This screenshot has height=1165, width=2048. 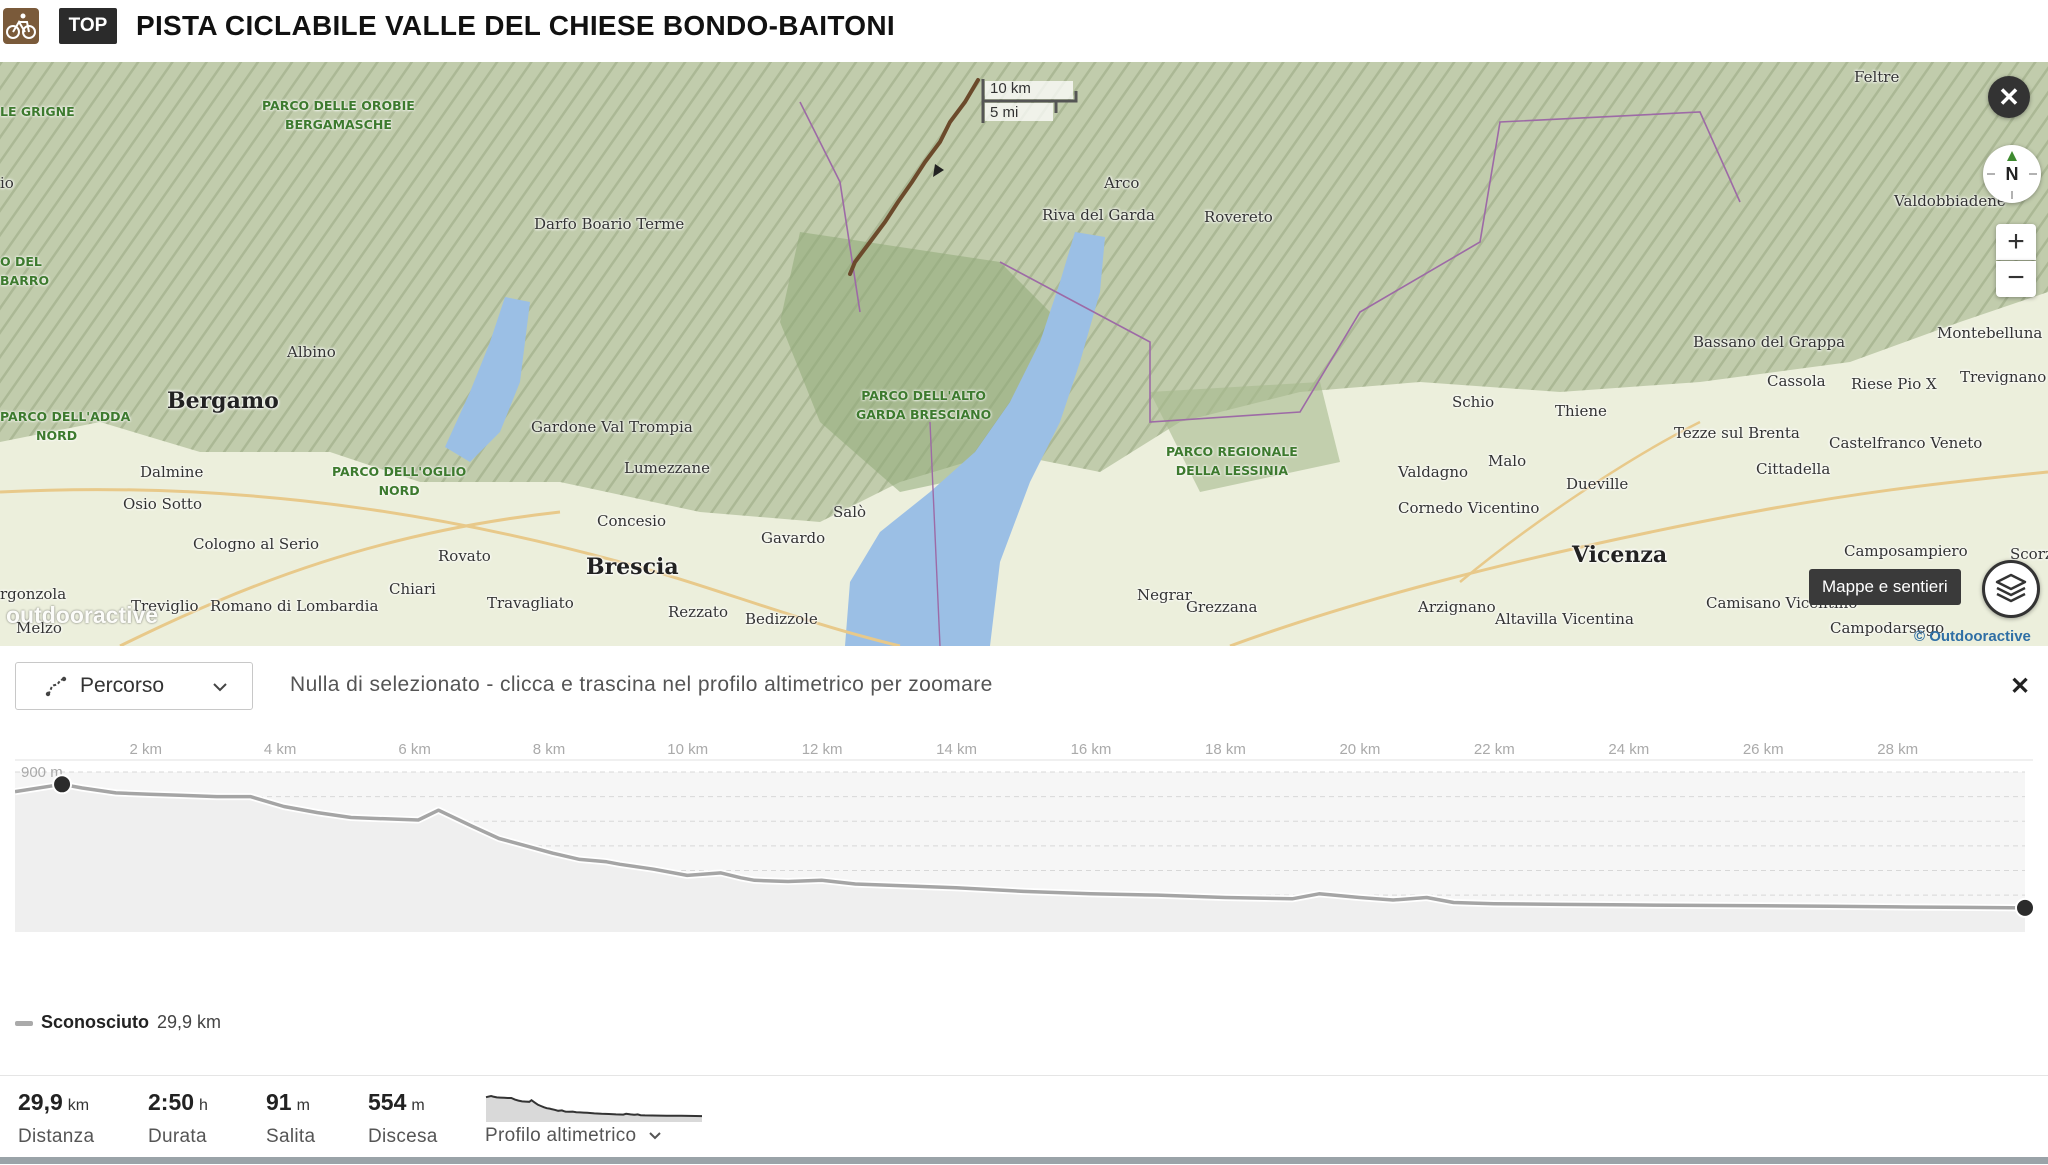 What do you see at coordinates (687, 749) in the screenshot?
I see `x-tick-label: 10 km` at bounding box center [687, 749].